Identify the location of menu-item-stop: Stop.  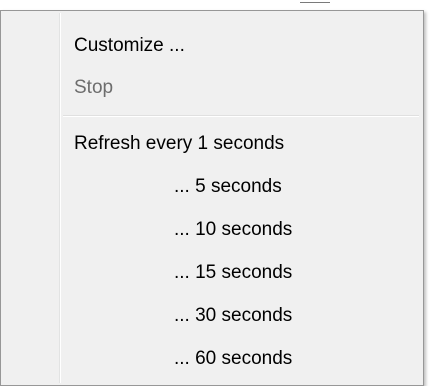
(212, 88).